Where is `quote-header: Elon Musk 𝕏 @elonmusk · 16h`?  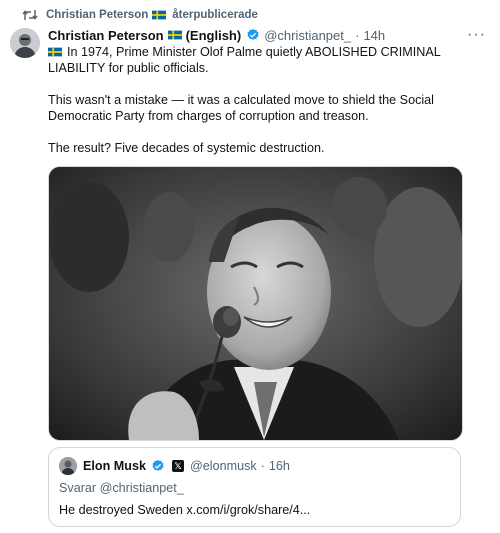 quote-header: Elon Musk 𝕏 @elonmusk · 16h is located at coordinates (174, 466).